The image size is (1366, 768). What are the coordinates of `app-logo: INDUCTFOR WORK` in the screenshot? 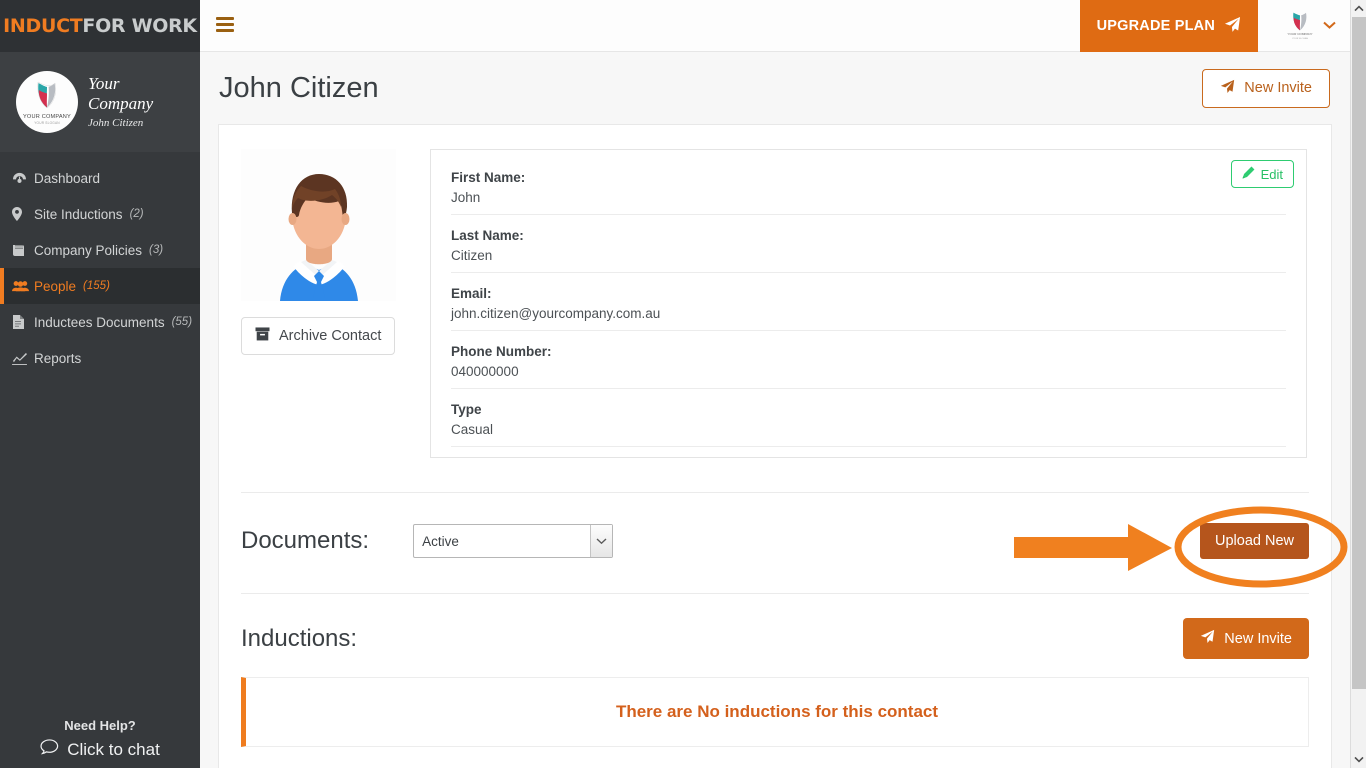 It's located at (100, 26).